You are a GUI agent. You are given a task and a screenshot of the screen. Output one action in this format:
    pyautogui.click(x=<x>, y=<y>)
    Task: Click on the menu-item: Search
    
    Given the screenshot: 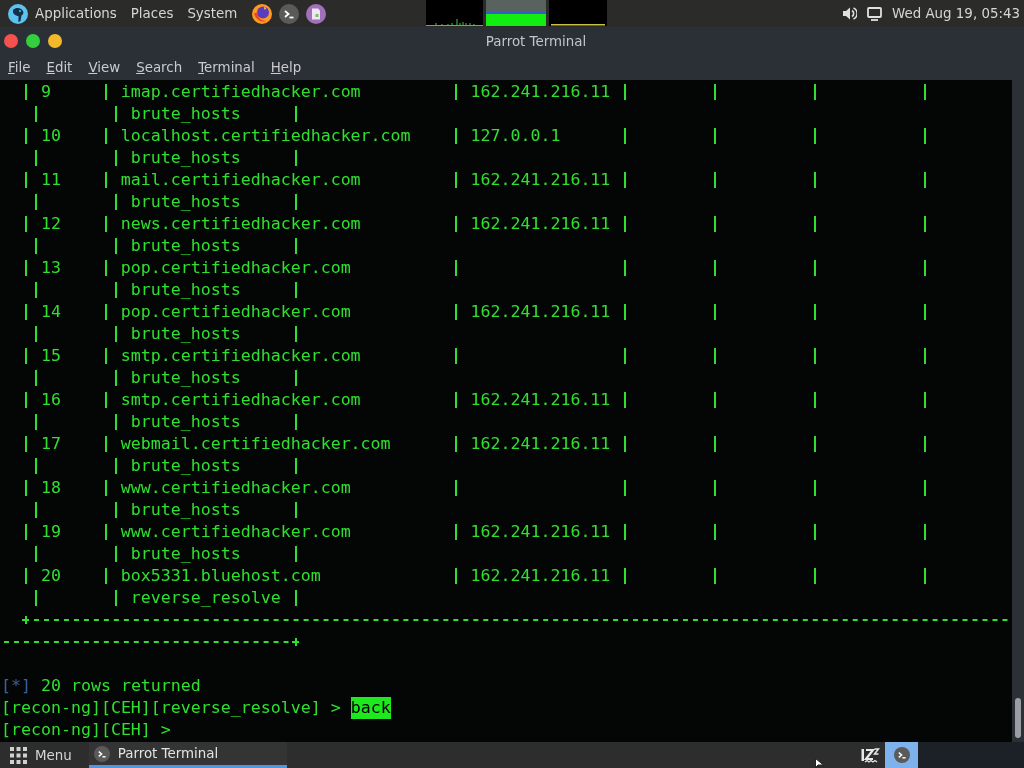 What is the action you would take?
    pyautogui.click(x=159, y=67)
    